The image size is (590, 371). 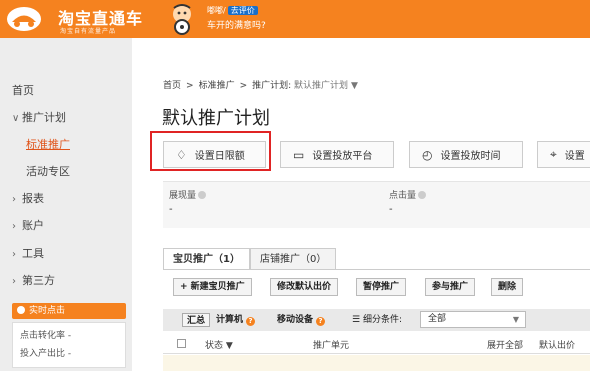 I want to click on sidebar-item-tools: › 工具, so click(x=28, y=253).